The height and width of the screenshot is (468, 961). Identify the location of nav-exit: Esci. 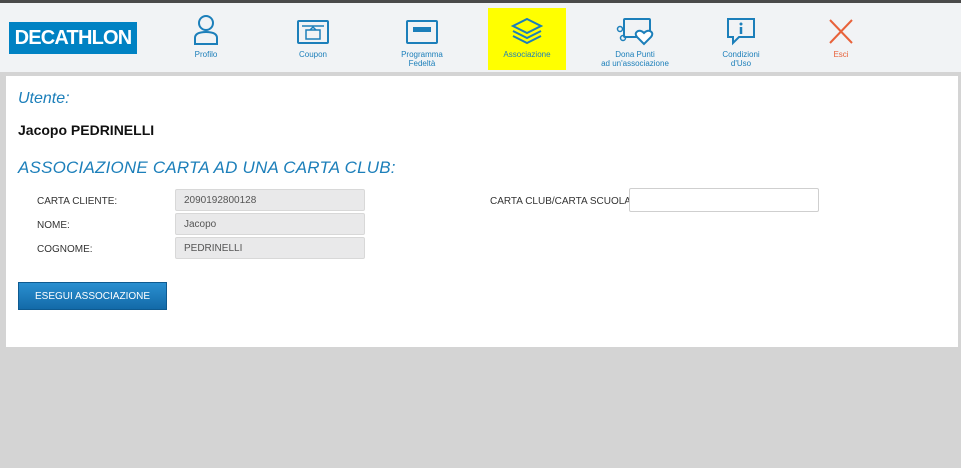
(841, 39).